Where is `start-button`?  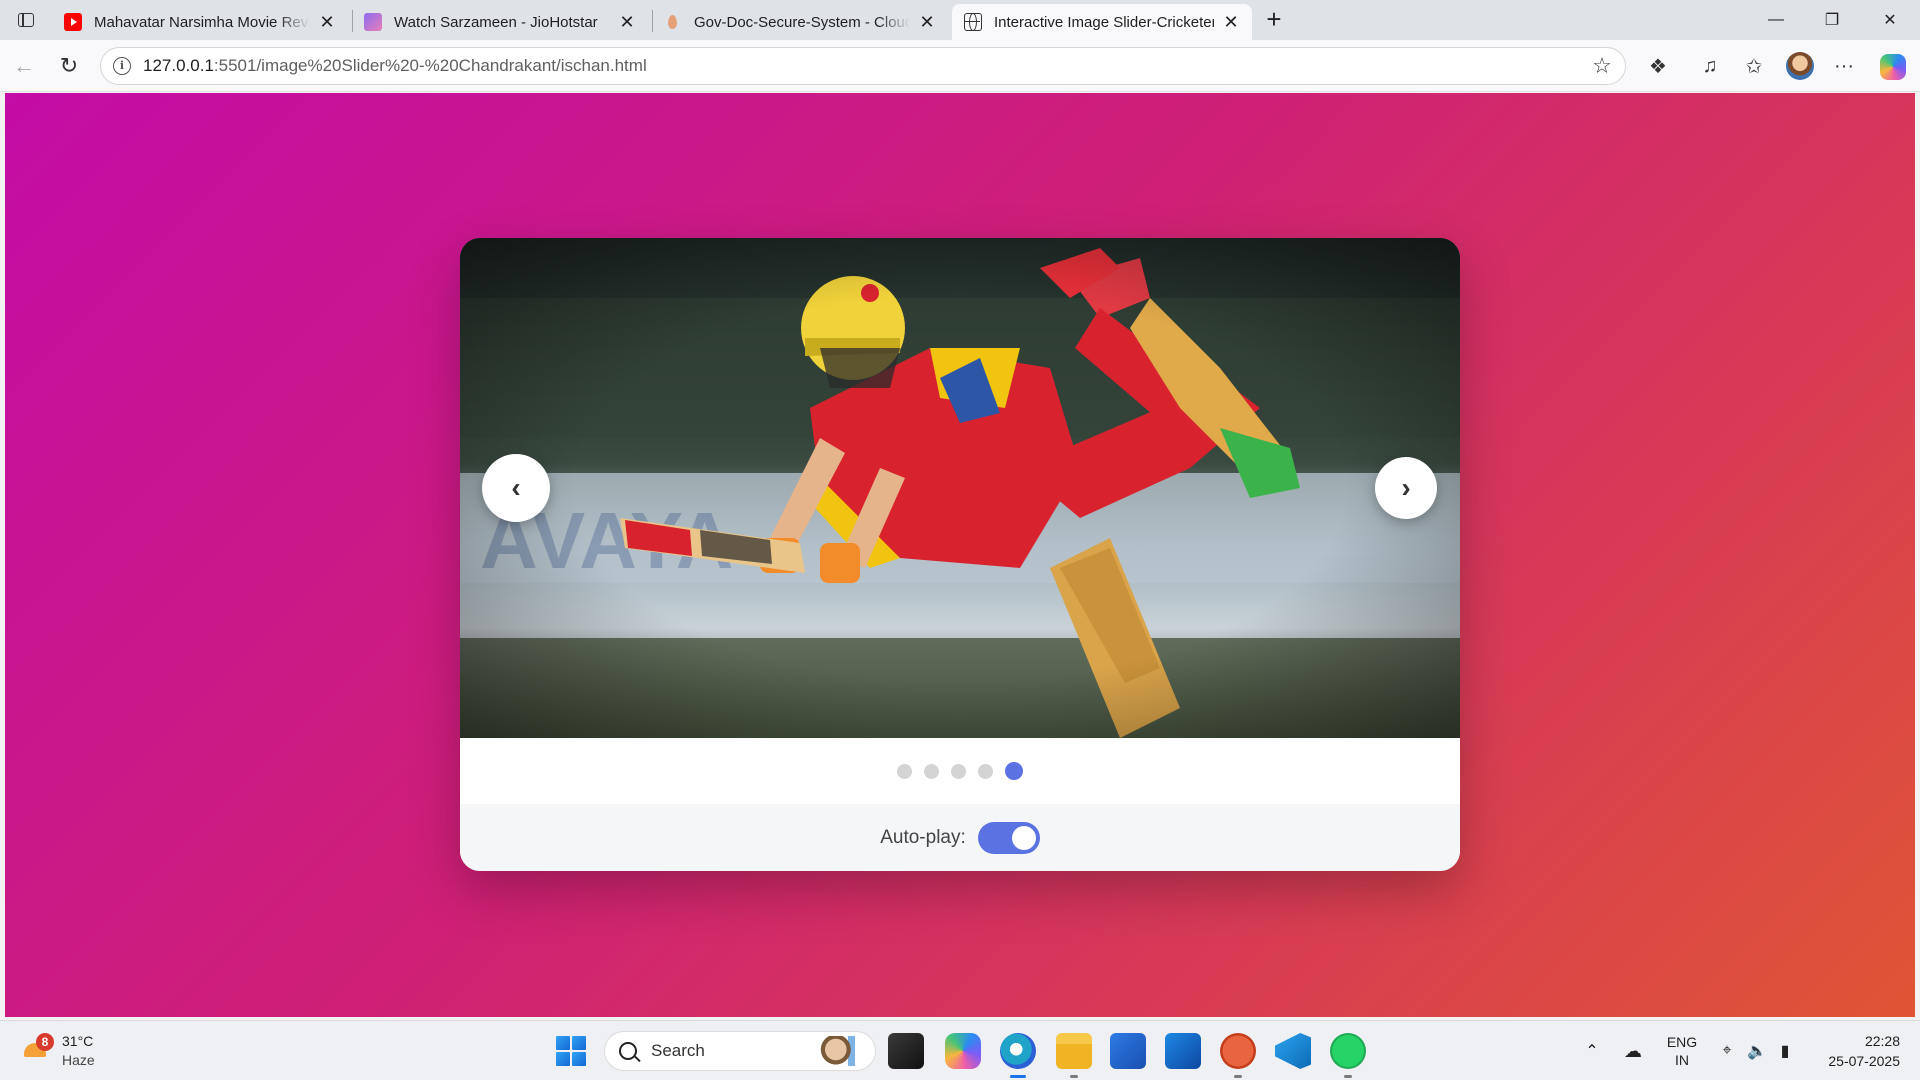
start-button is located at coordinates (571, 1051).